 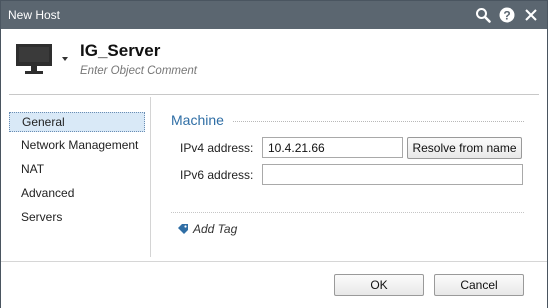 What do you see at coordinates (217, 175) in the screenshot?
I see `ipv6-label: IPv6 address:` at bounding box center [217, 175].